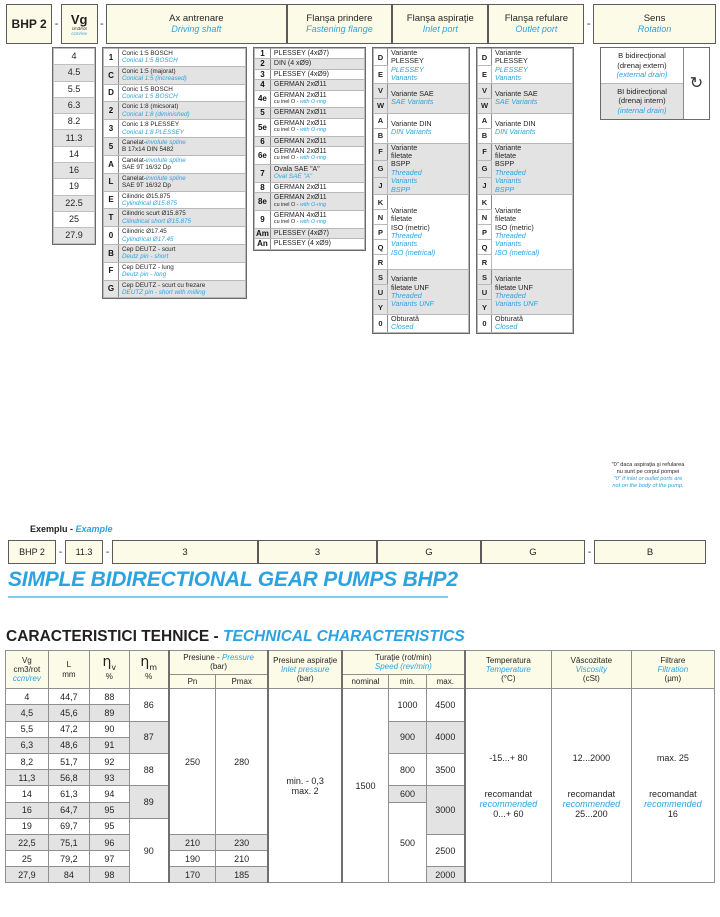 This screenshot has width=720, height=917. What do you see at coordinates (407, 737) in the screenshot?
I see `cell-speed-min: 900` at bounding box center [407, 737].